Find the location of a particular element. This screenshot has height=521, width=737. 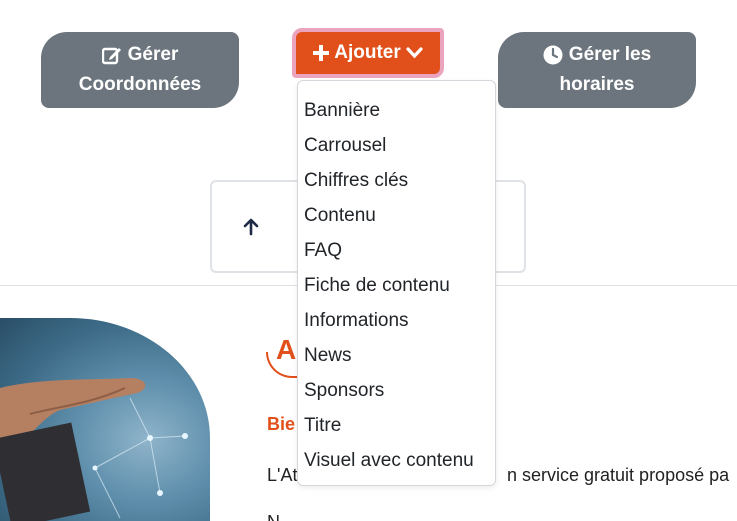

menu-item-banniere: Bannière is located at coordinates (396, 110).